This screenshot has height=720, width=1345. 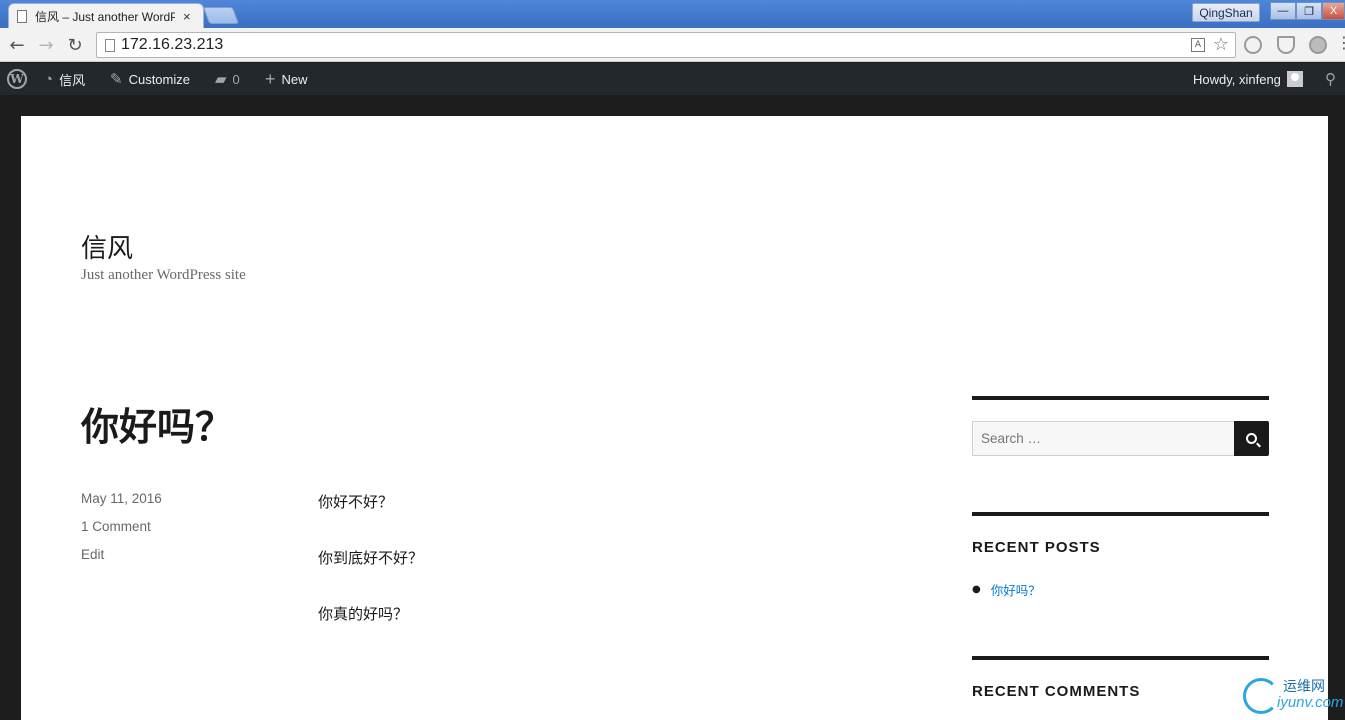 I want to click on my-account-menu: Howdy, xinfeng, so click(x=1248, y=79).